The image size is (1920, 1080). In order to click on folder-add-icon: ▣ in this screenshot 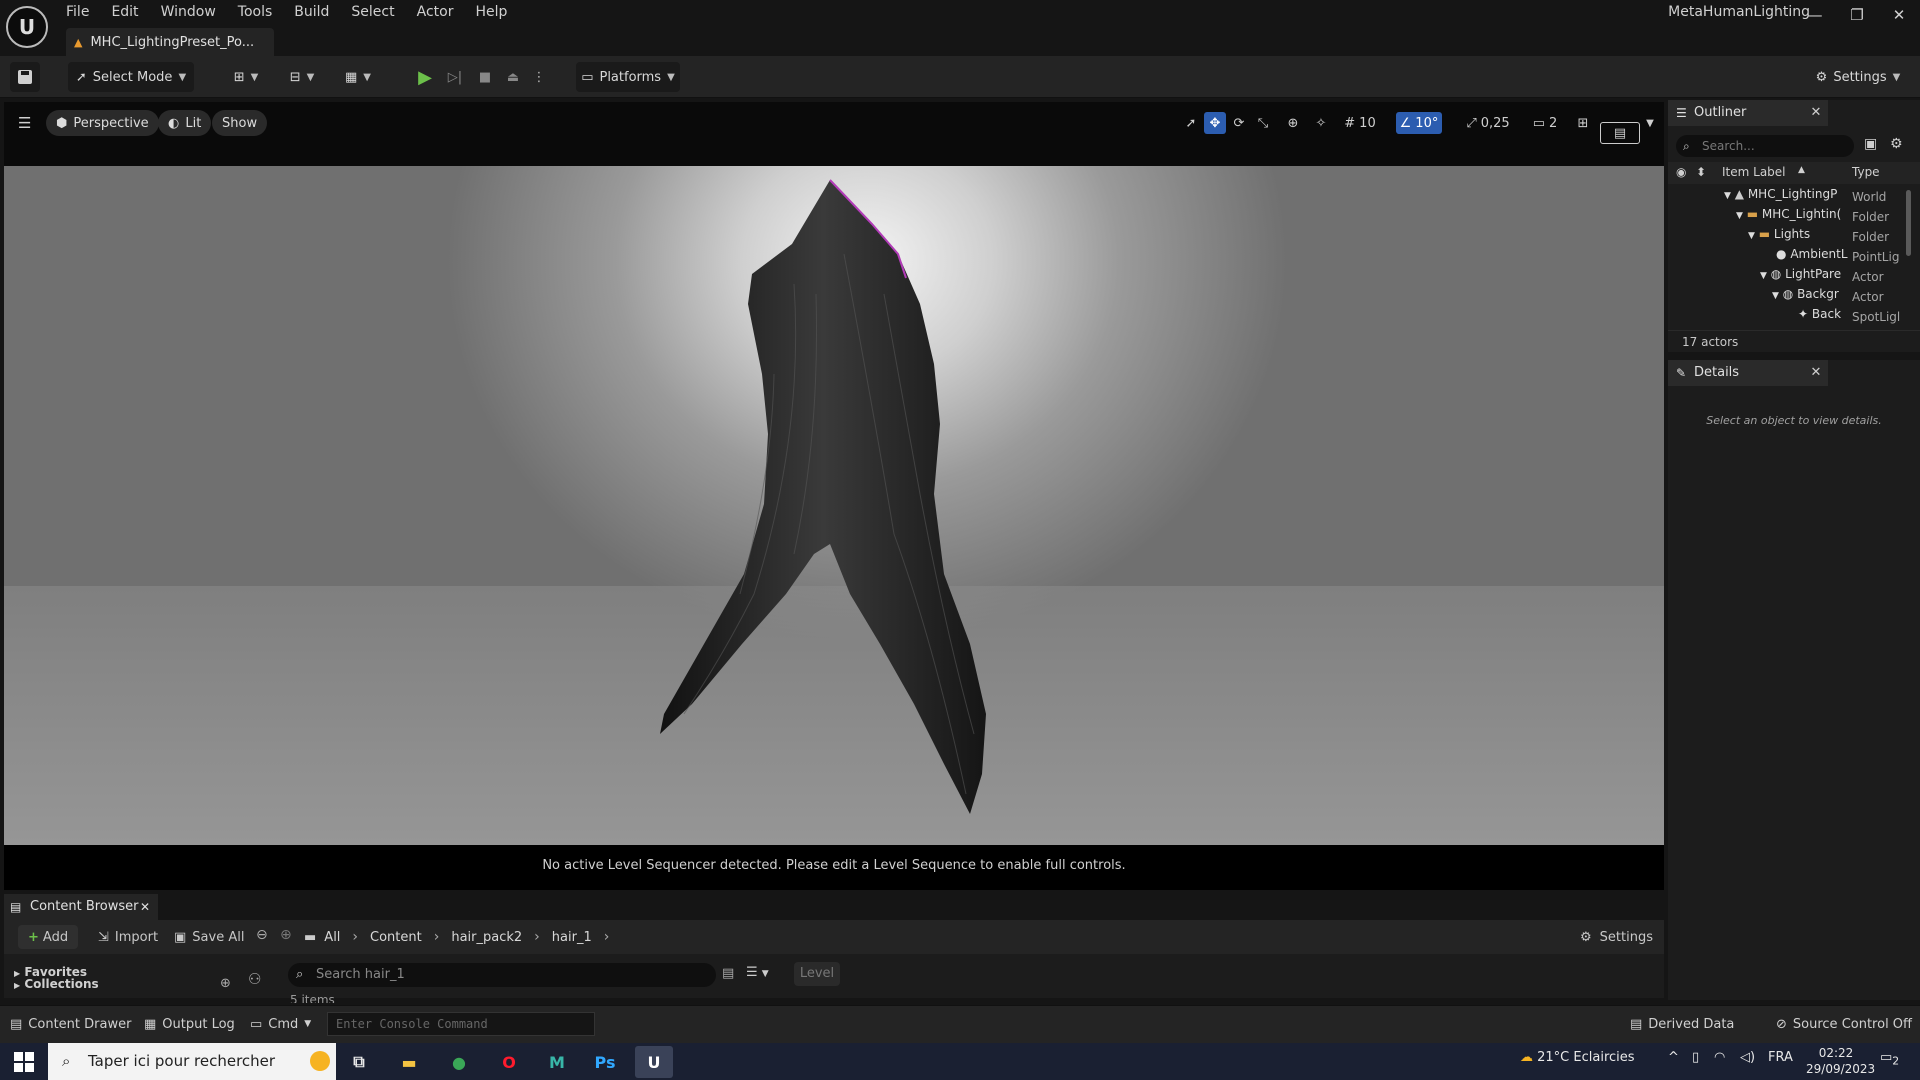, I will do `click(1870, 144)`.